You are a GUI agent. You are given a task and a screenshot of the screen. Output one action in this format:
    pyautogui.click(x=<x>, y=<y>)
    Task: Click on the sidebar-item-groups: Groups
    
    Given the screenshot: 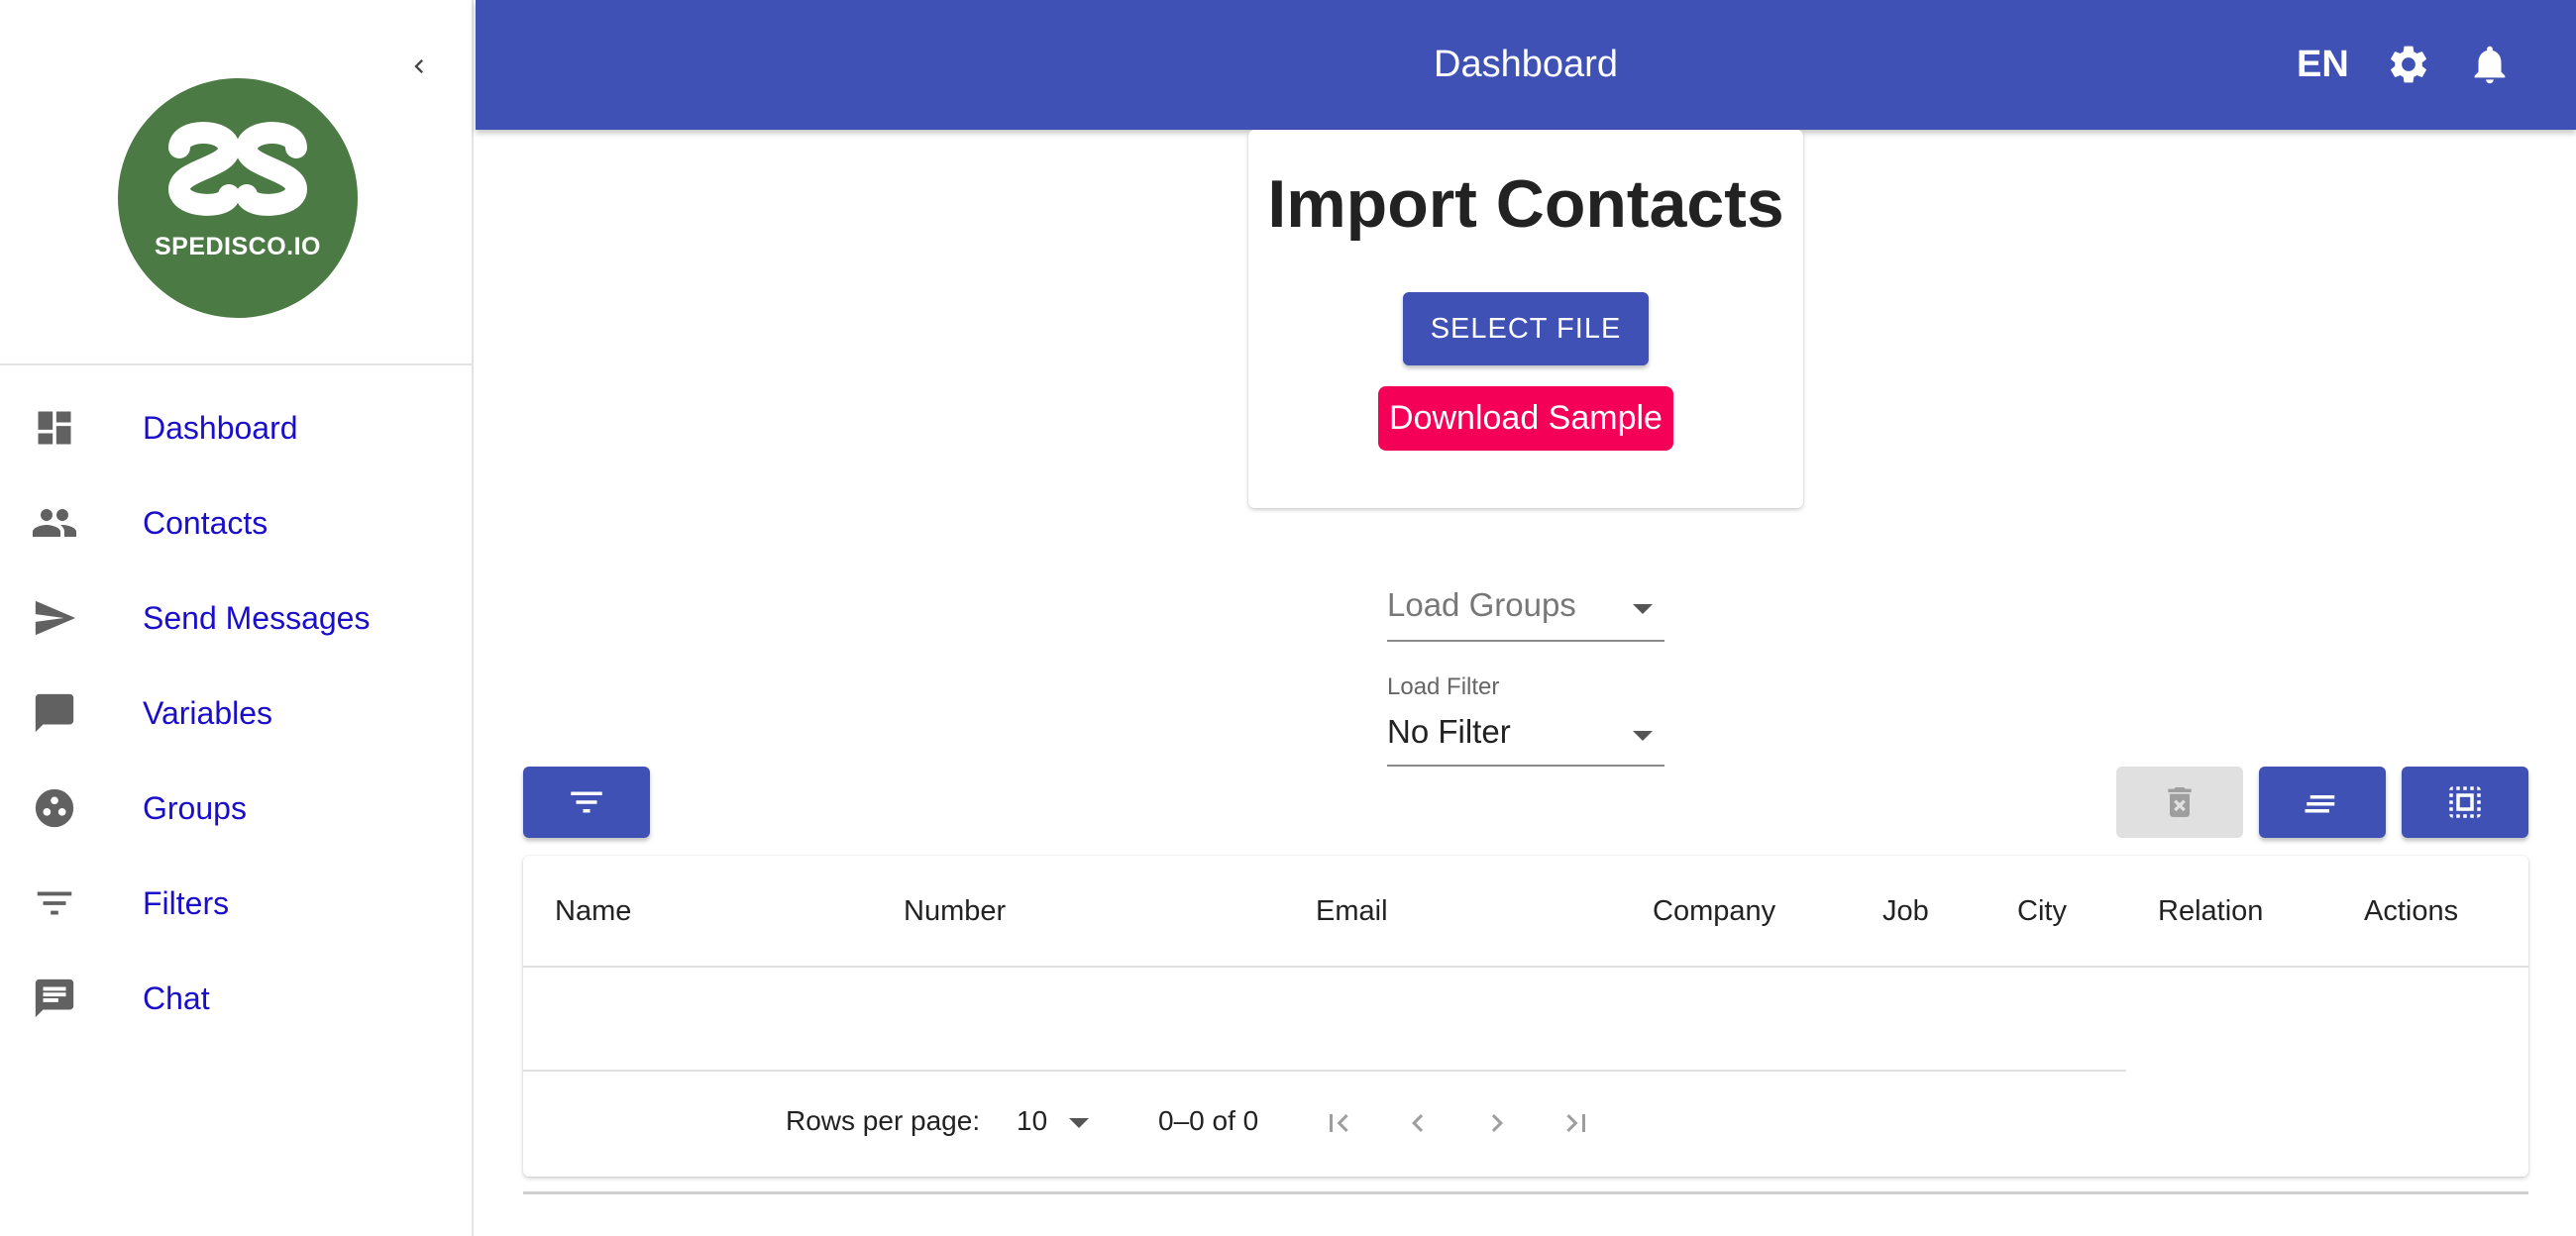 What is the action you would take?
    pyautogui.click(x=237, y=808)
    